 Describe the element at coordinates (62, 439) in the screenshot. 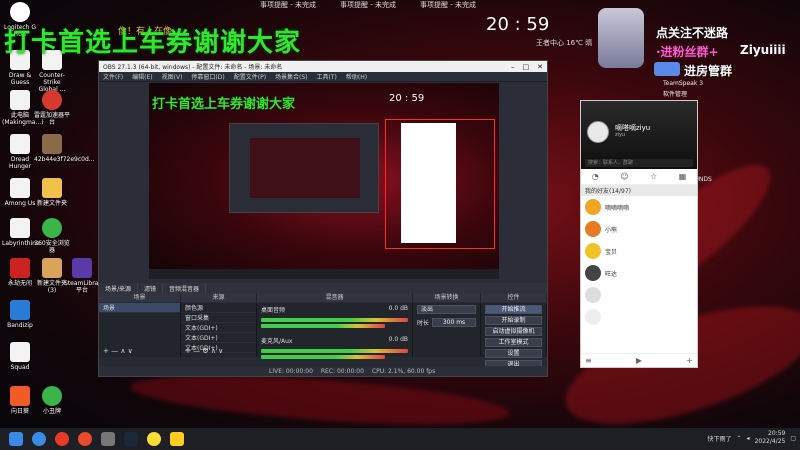

I see `netease-icon` at that location.